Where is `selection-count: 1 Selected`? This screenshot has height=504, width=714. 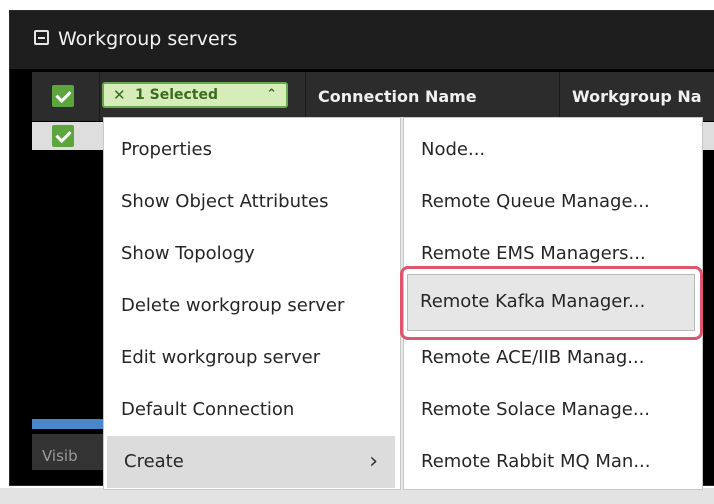
selection-count: 1 Selected is located at coordinates (176, 95).